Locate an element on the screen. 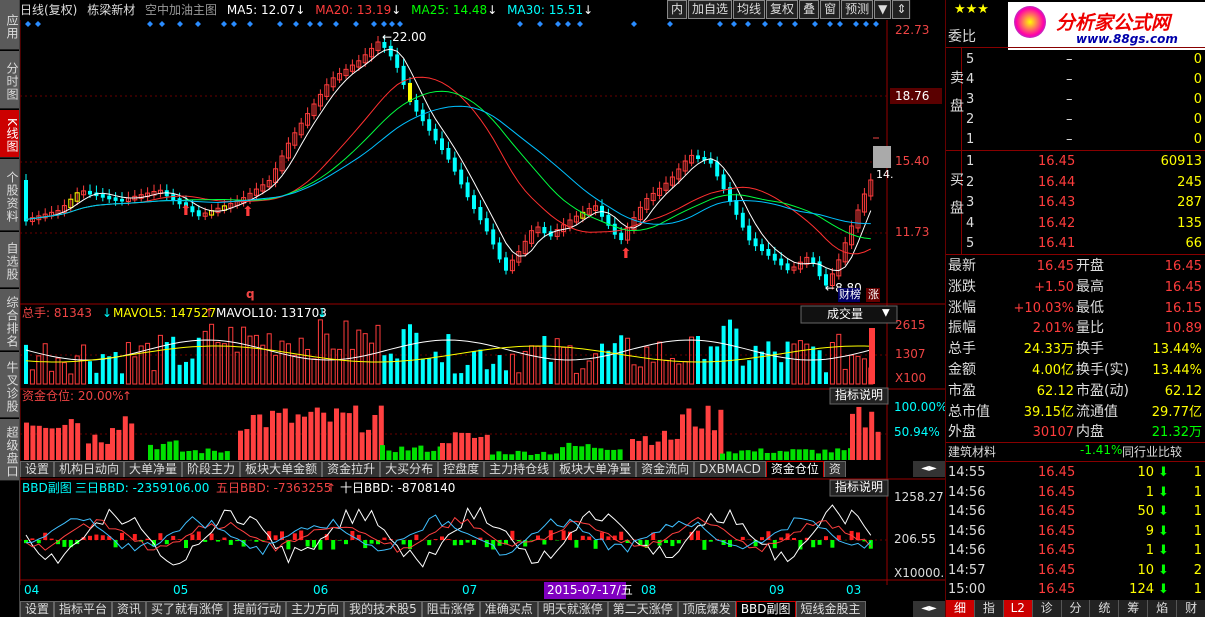  tab-bbd: BBD副图 is located at coordinates (765, 609).